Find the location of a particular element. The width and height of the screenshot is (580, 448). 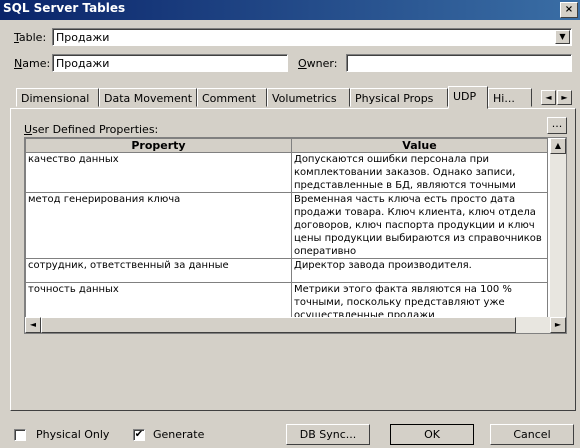

window-title: SQL Server Tables is located at coordinates (64, 8).